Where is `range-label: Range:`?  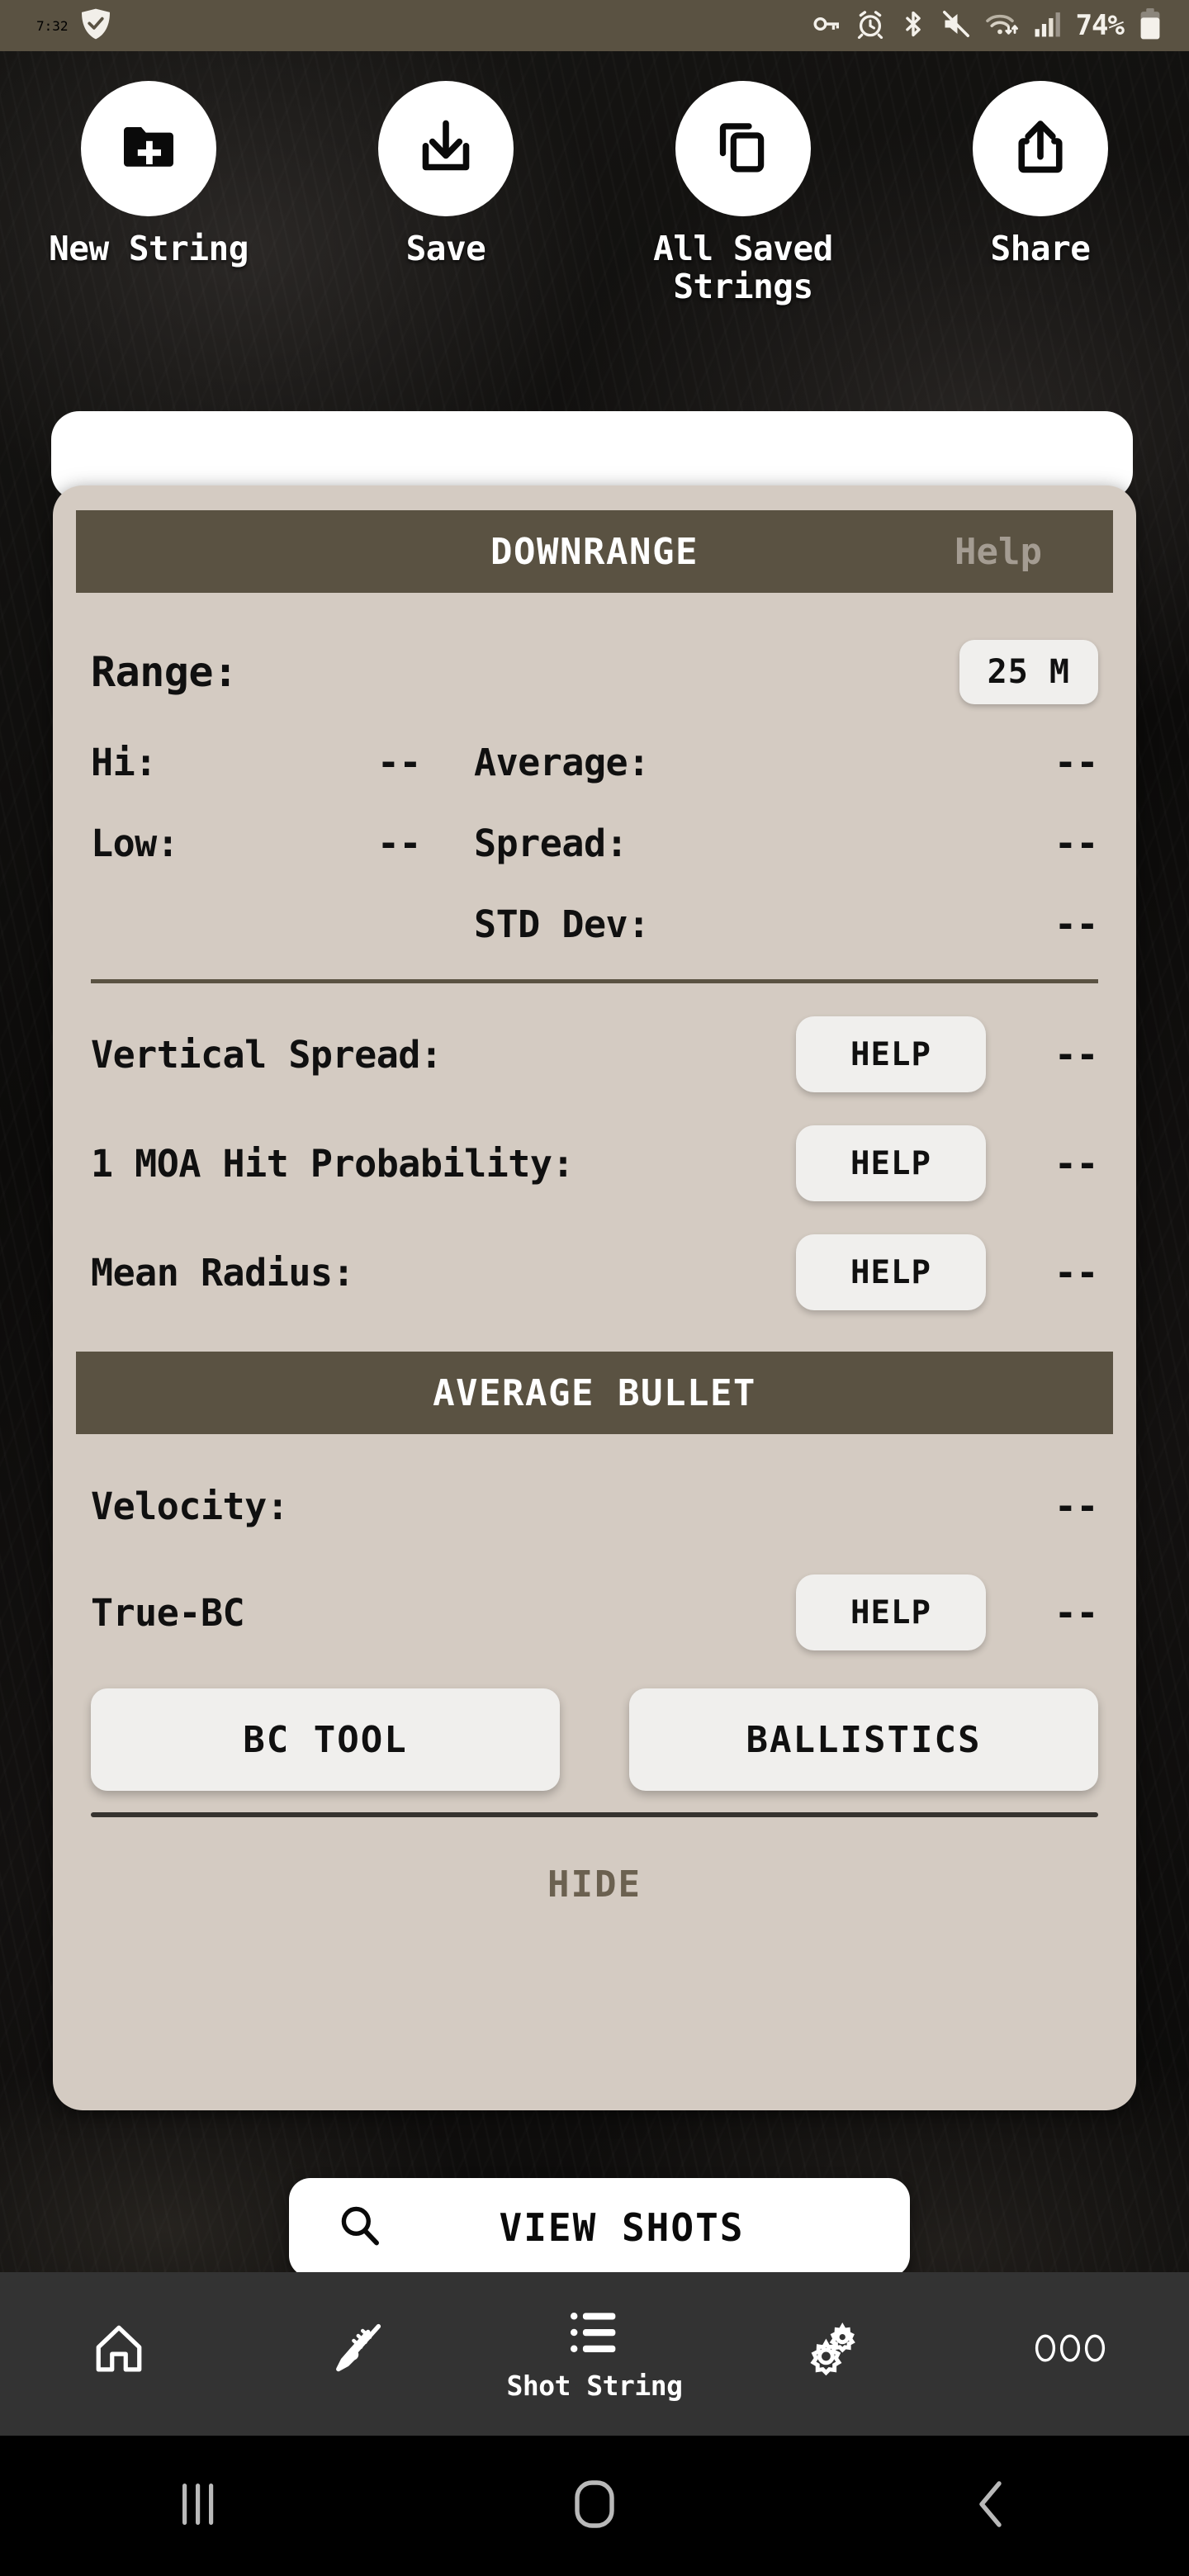 range-label: Range: is located at coordinates (164, 672).